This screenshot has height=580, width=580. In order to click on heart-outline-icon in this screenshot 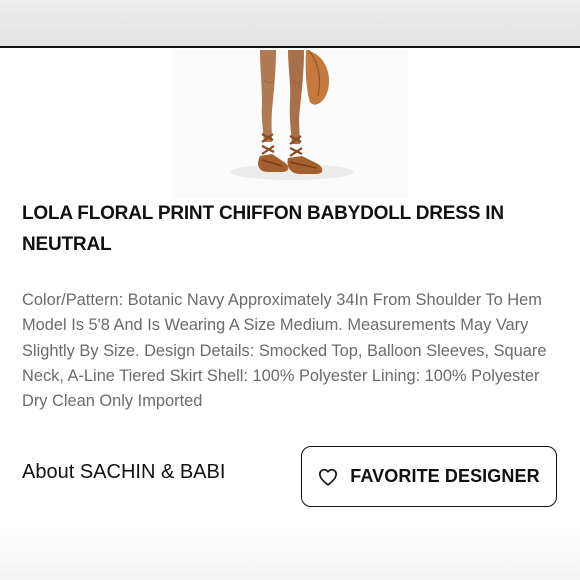, I will do `click(328, 477)`.